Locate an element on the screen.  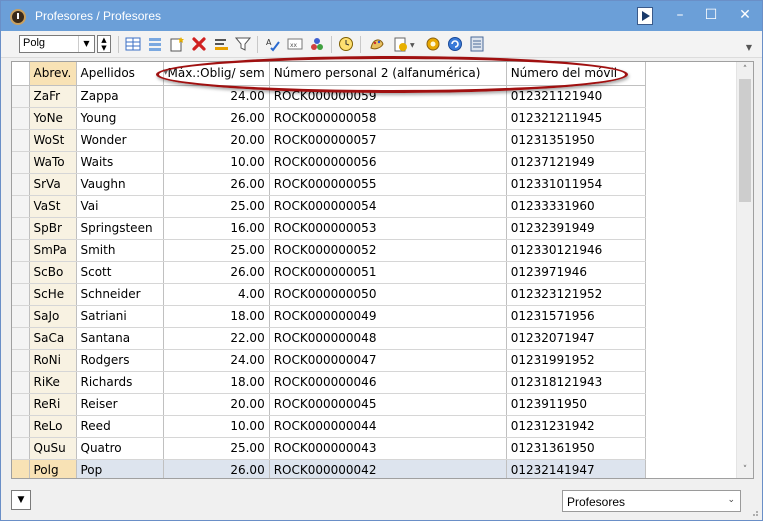
column-header-max-obligation: Máx.:Oblig/ sem is located at coordinates (216, 74).